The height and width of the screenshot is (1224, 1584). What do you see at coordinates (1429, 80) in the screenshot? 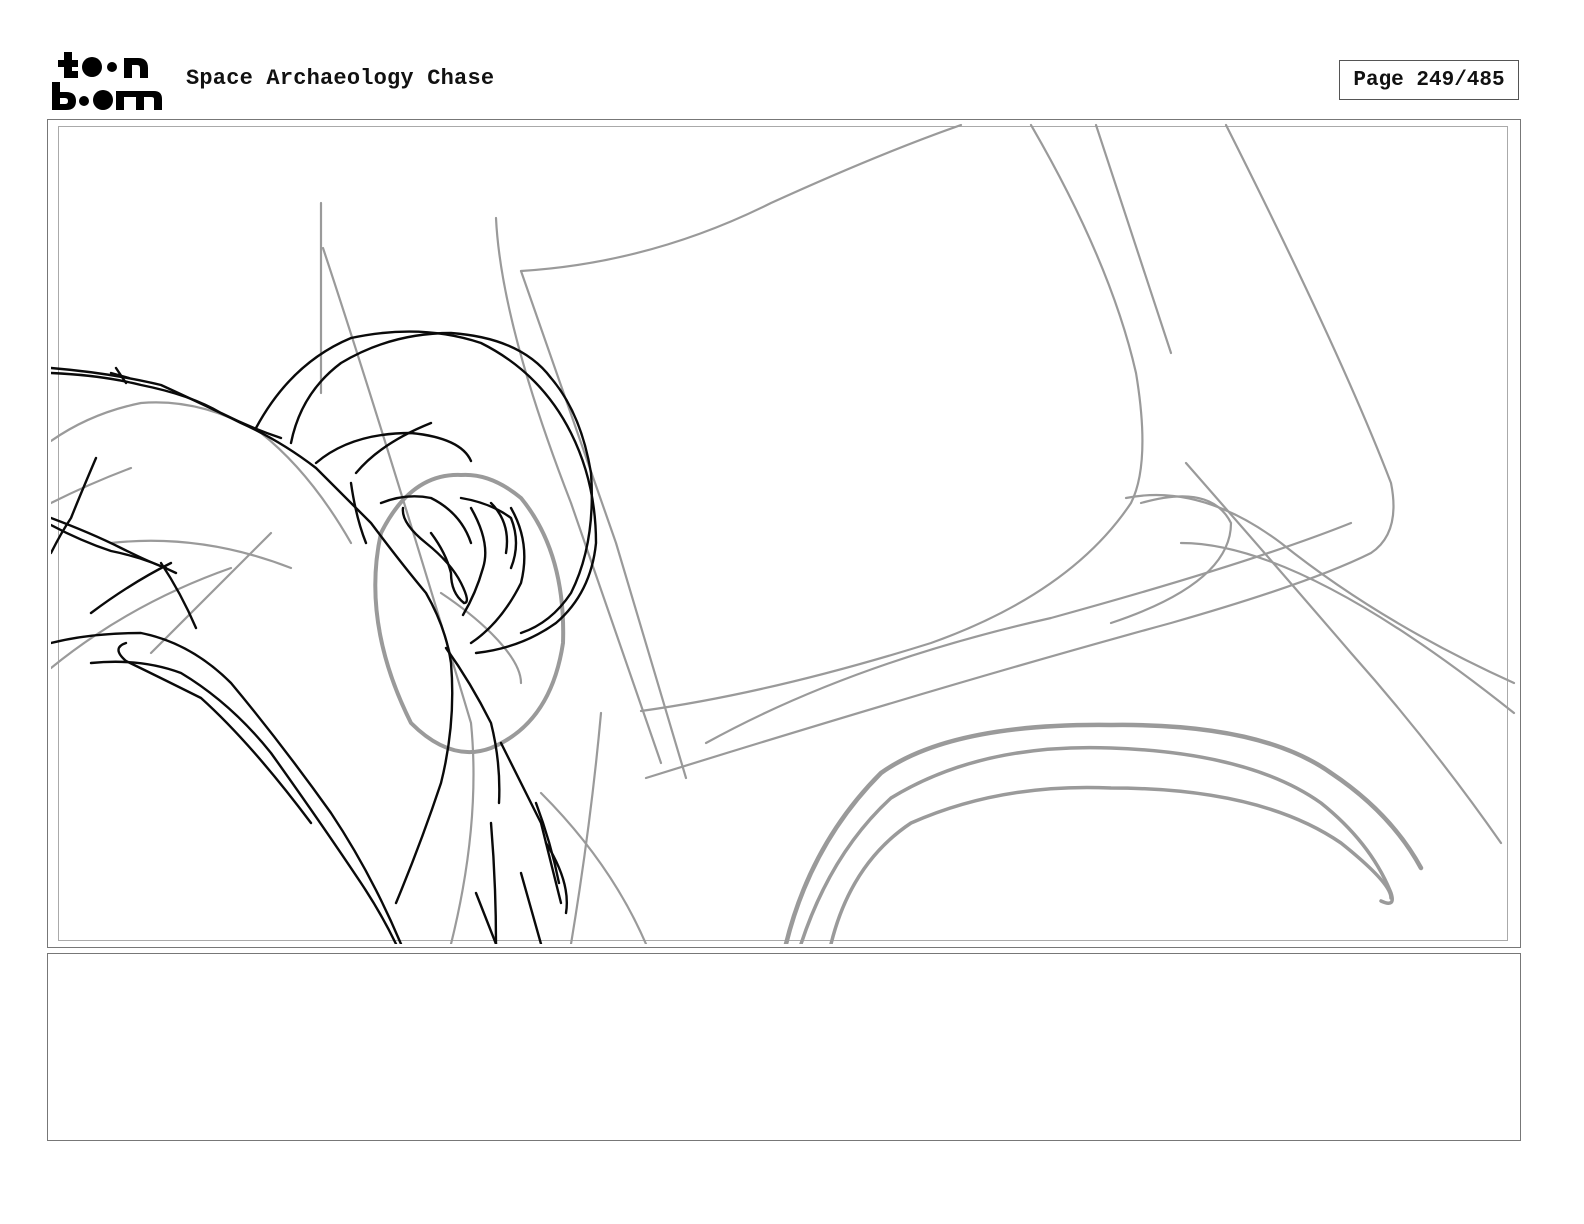
I see `page-number: Page 249/485` at bounding box center [1429, 80].